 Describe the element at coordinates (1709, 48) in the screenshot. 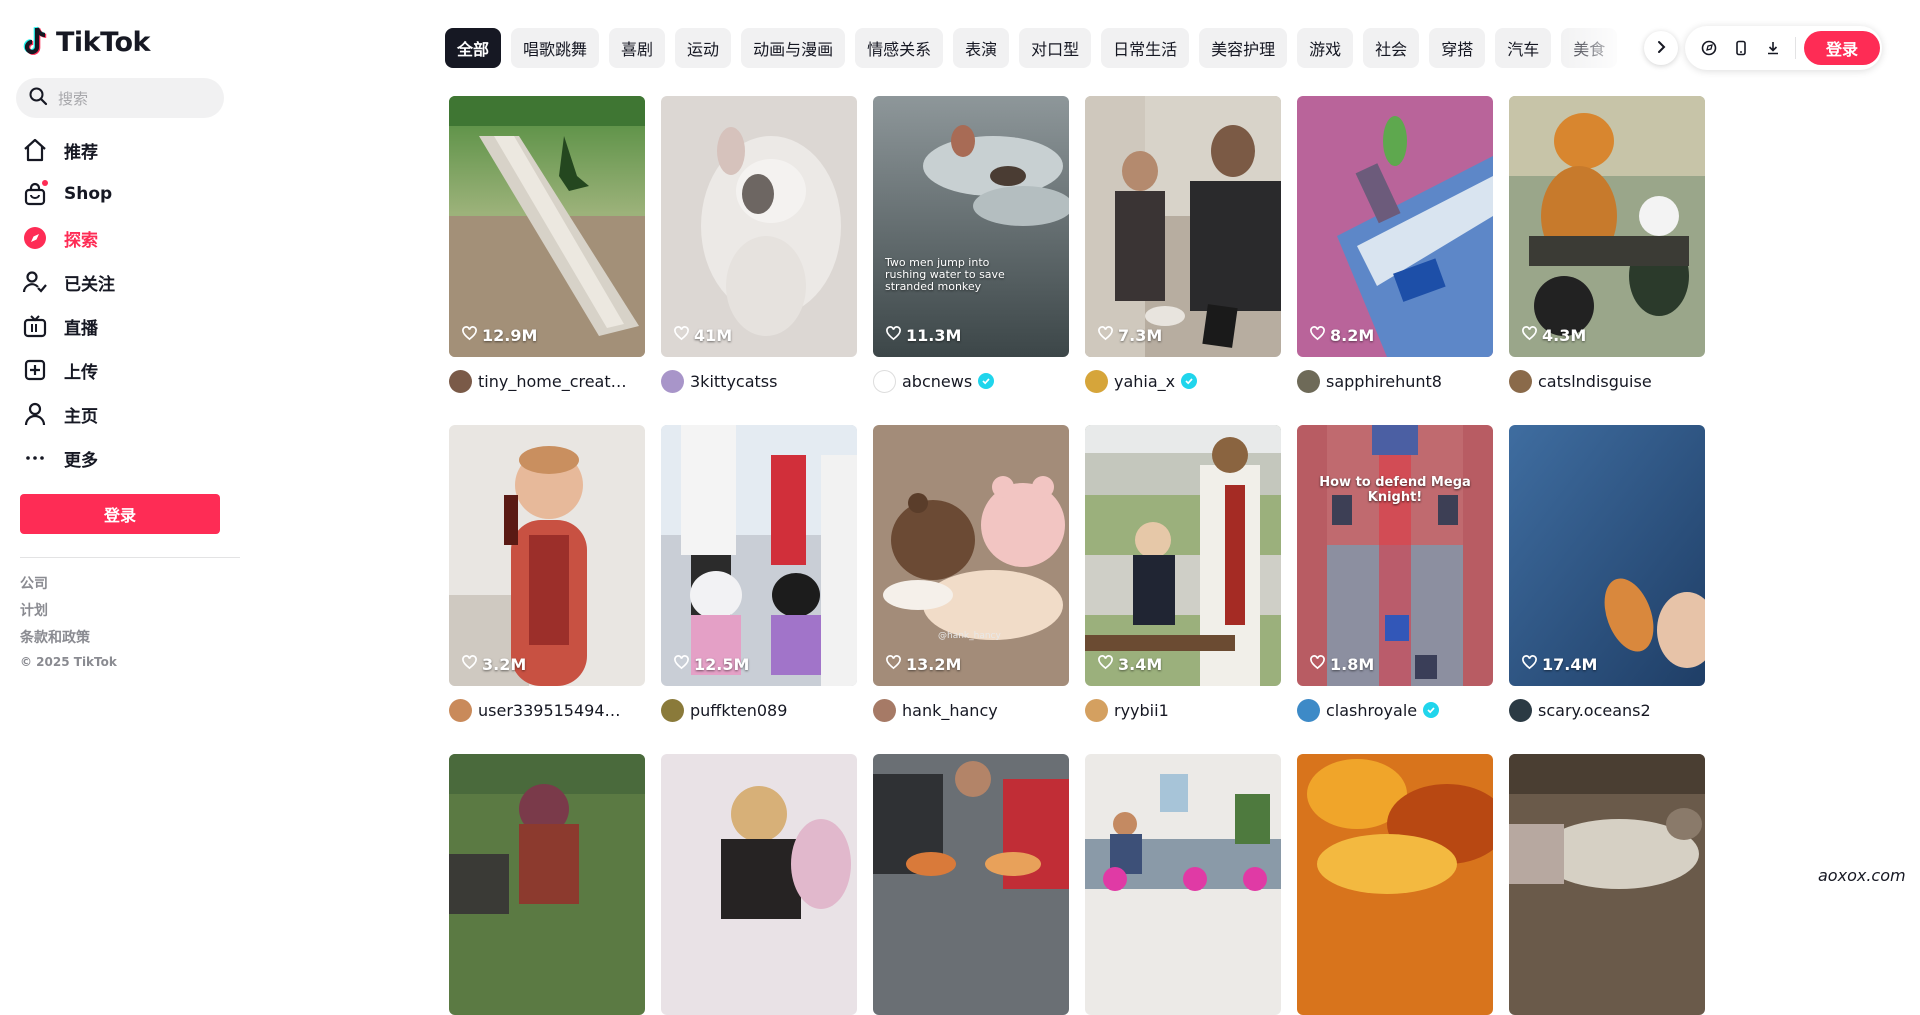

I see `coin-icon` at that location.